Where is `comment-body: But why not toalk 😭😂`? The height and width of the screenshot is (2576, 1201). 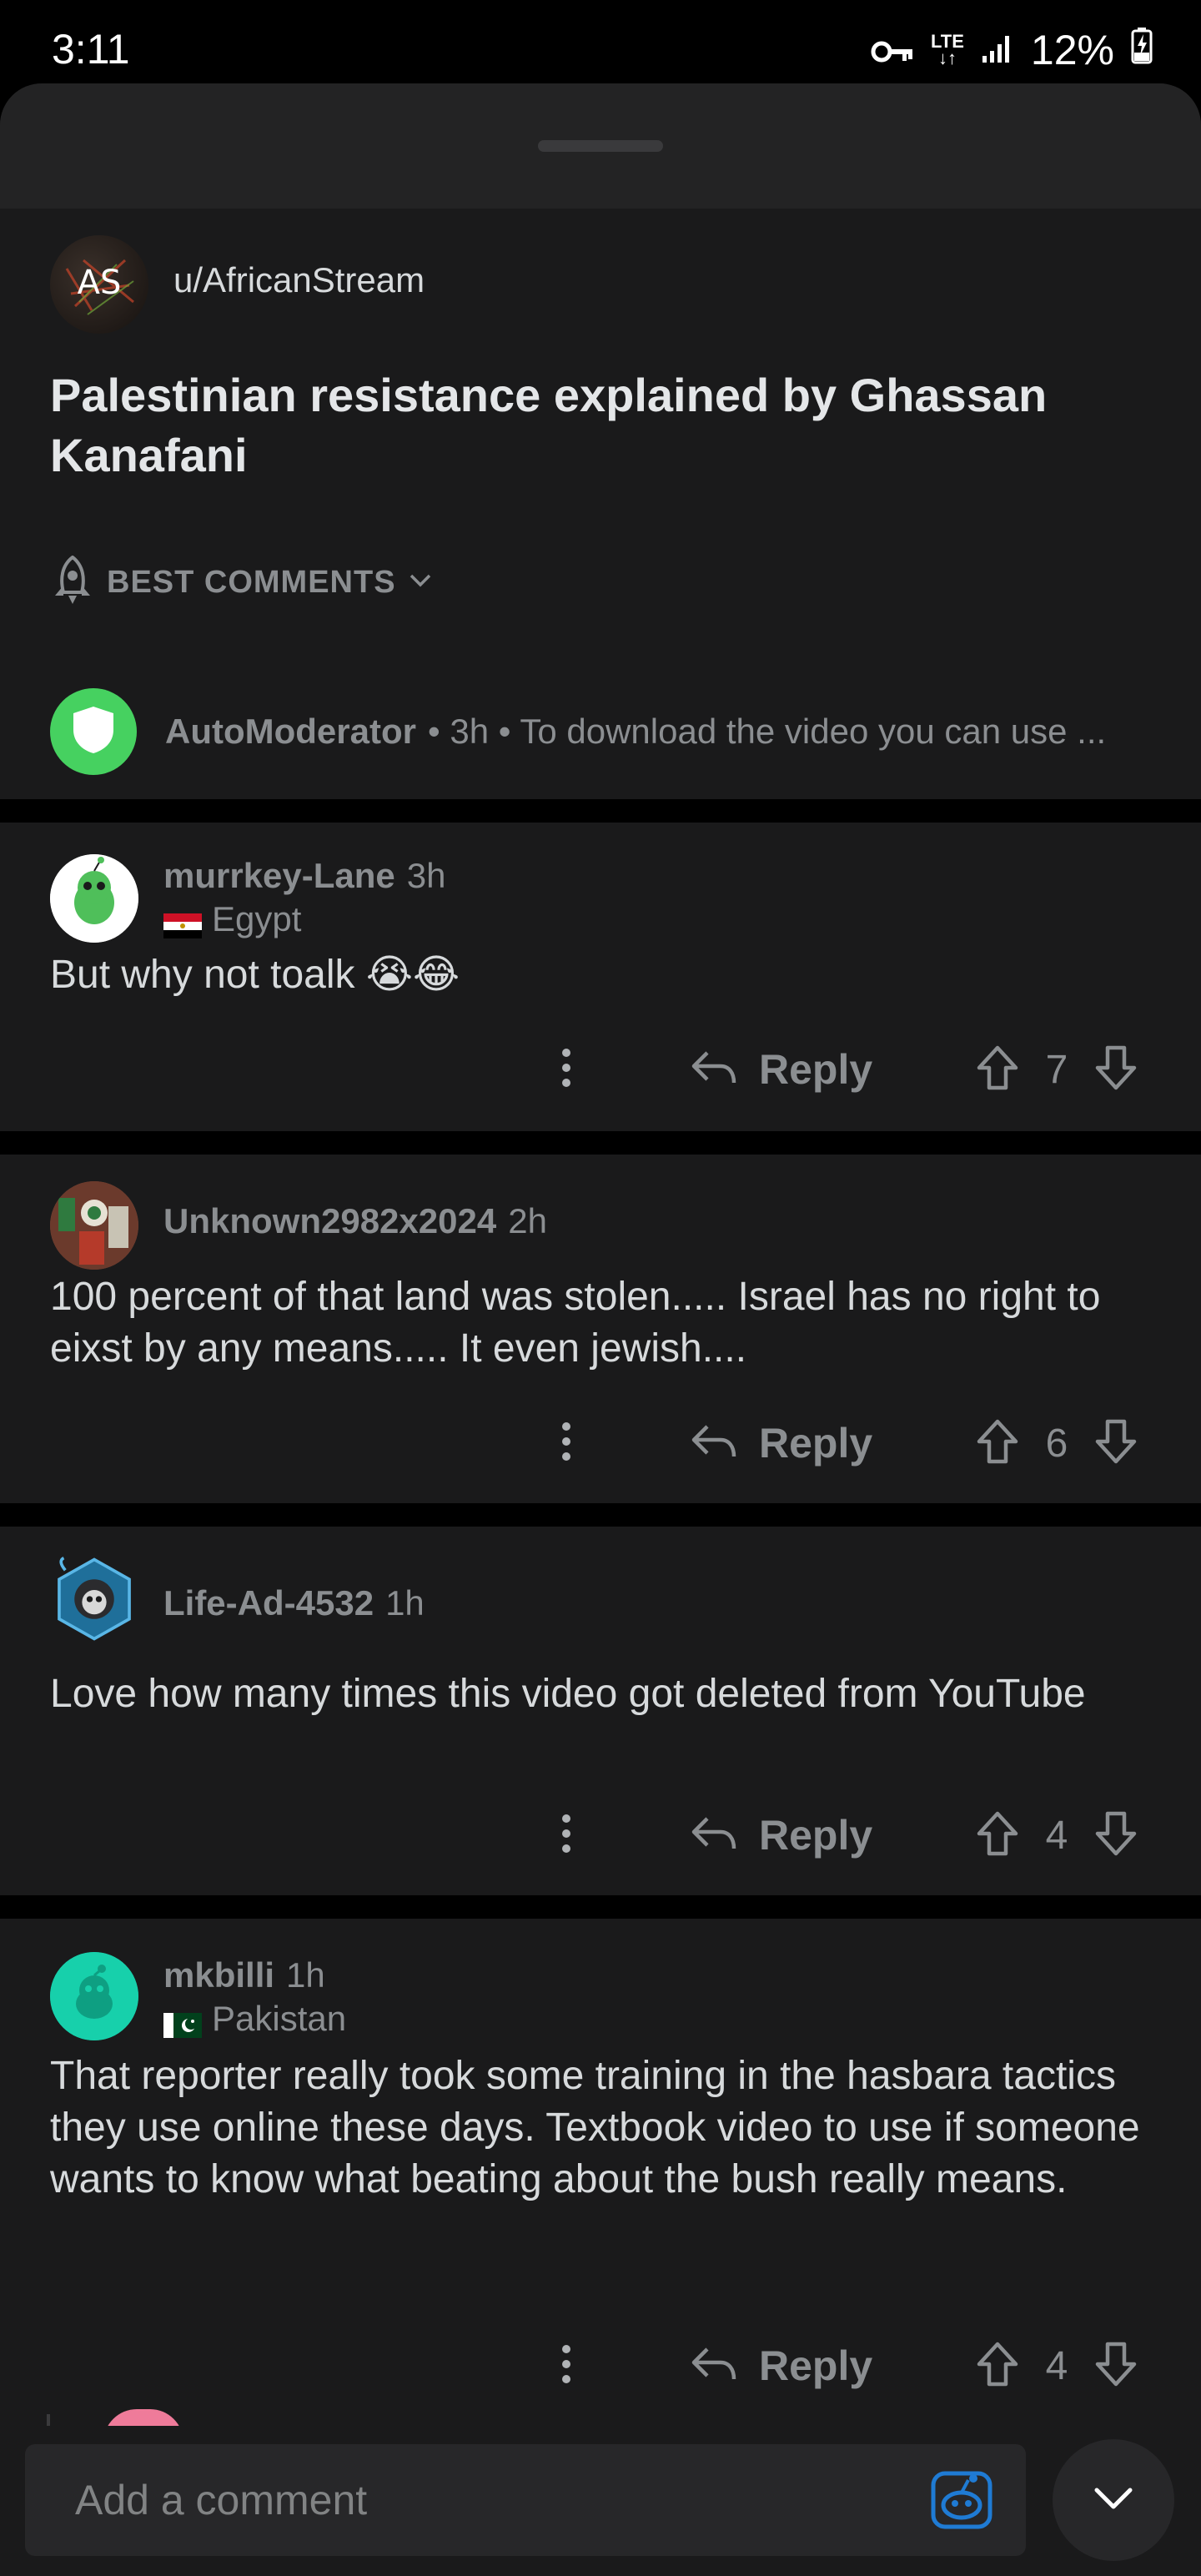
comment-body: But why not toalk 😭😂 is located at coordinates (255, 975).